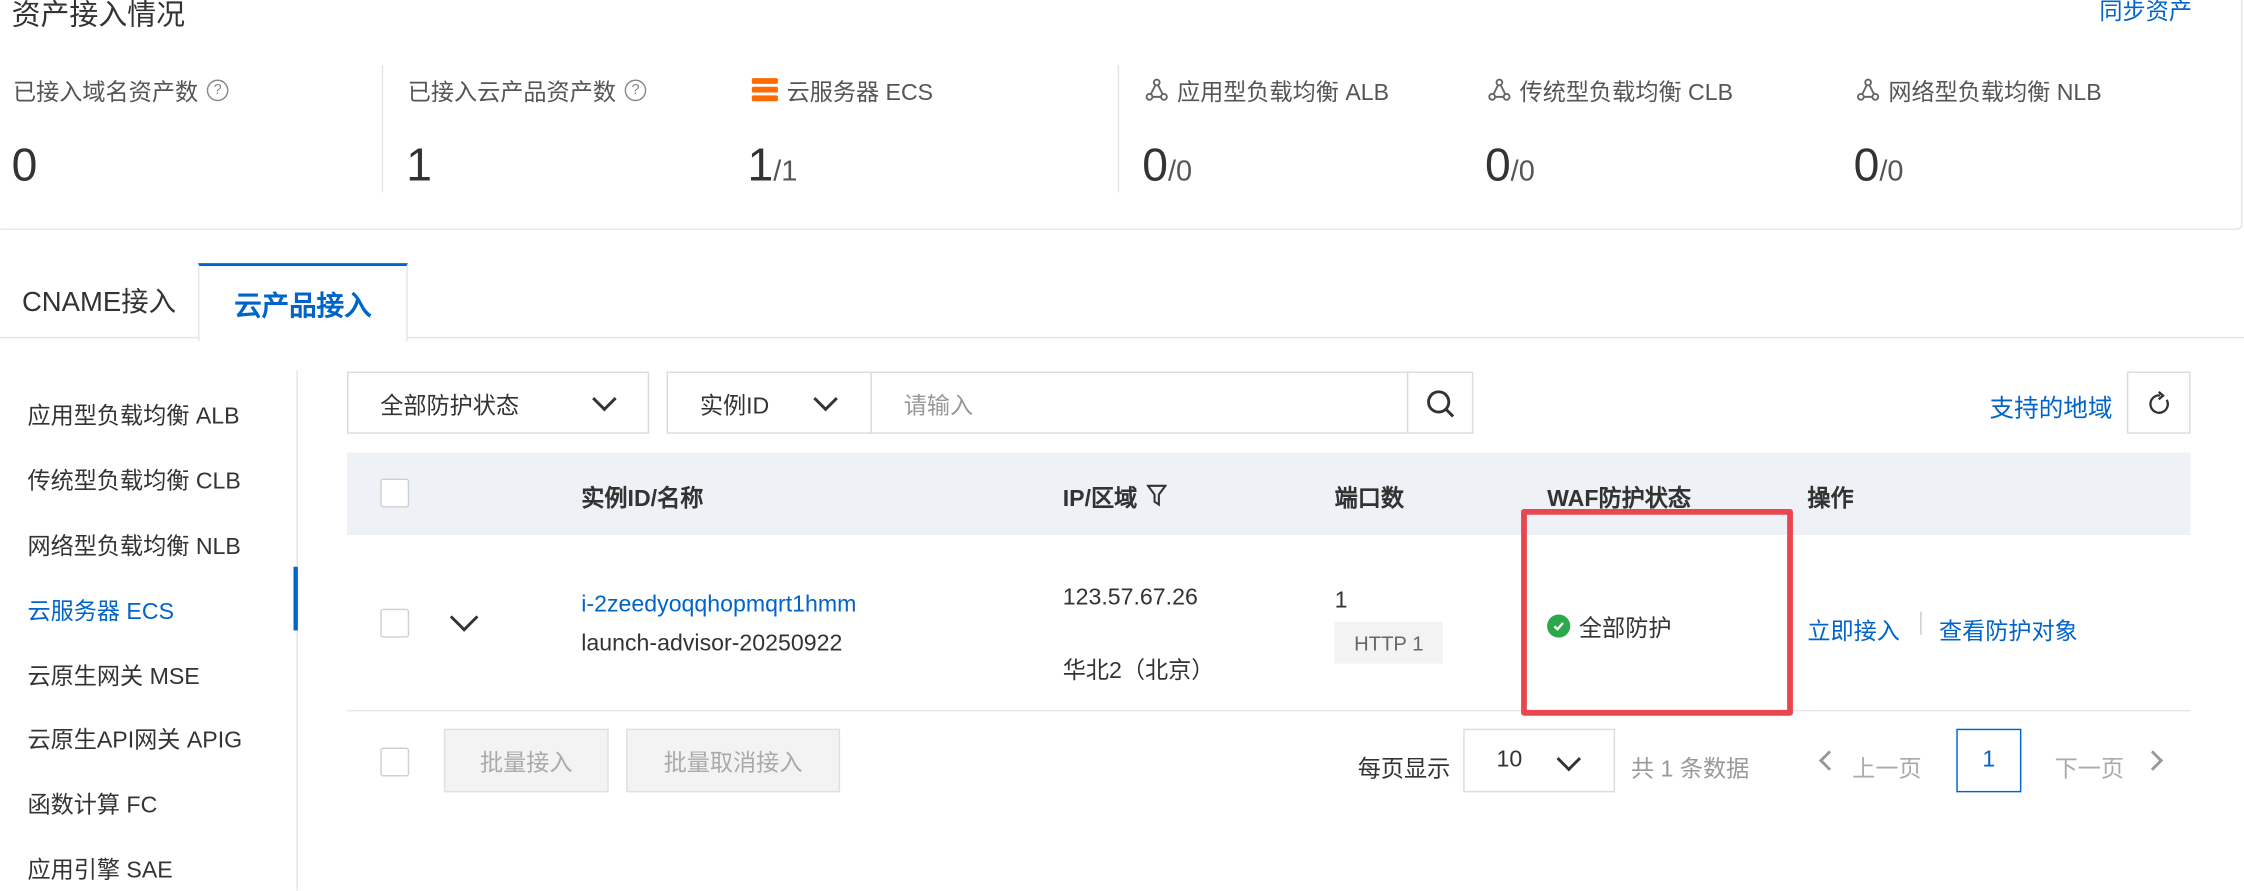  What do you see at coordinates (764, 89) in the screenshot?
I see `ecs-server-icon` at bounding box center [764, 89].